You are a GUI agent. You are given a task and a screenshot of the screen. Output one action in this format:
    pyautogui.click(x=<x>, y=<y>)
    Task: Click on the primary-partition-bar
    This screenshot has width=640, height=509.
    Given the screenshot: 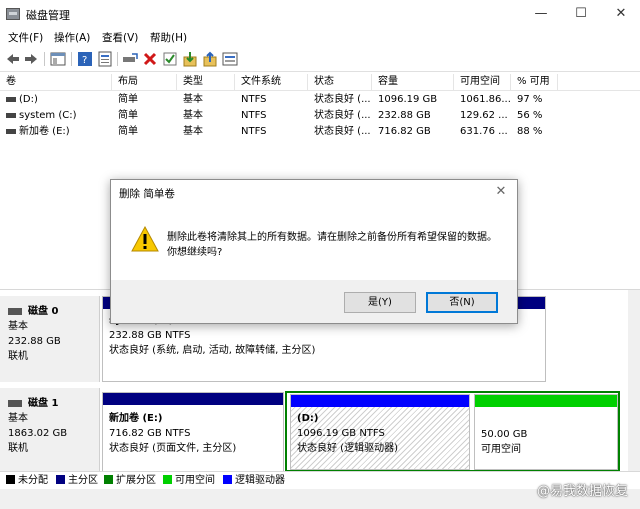 What is the action you would take?
    pyautogui.click(x=193, y=399)
    